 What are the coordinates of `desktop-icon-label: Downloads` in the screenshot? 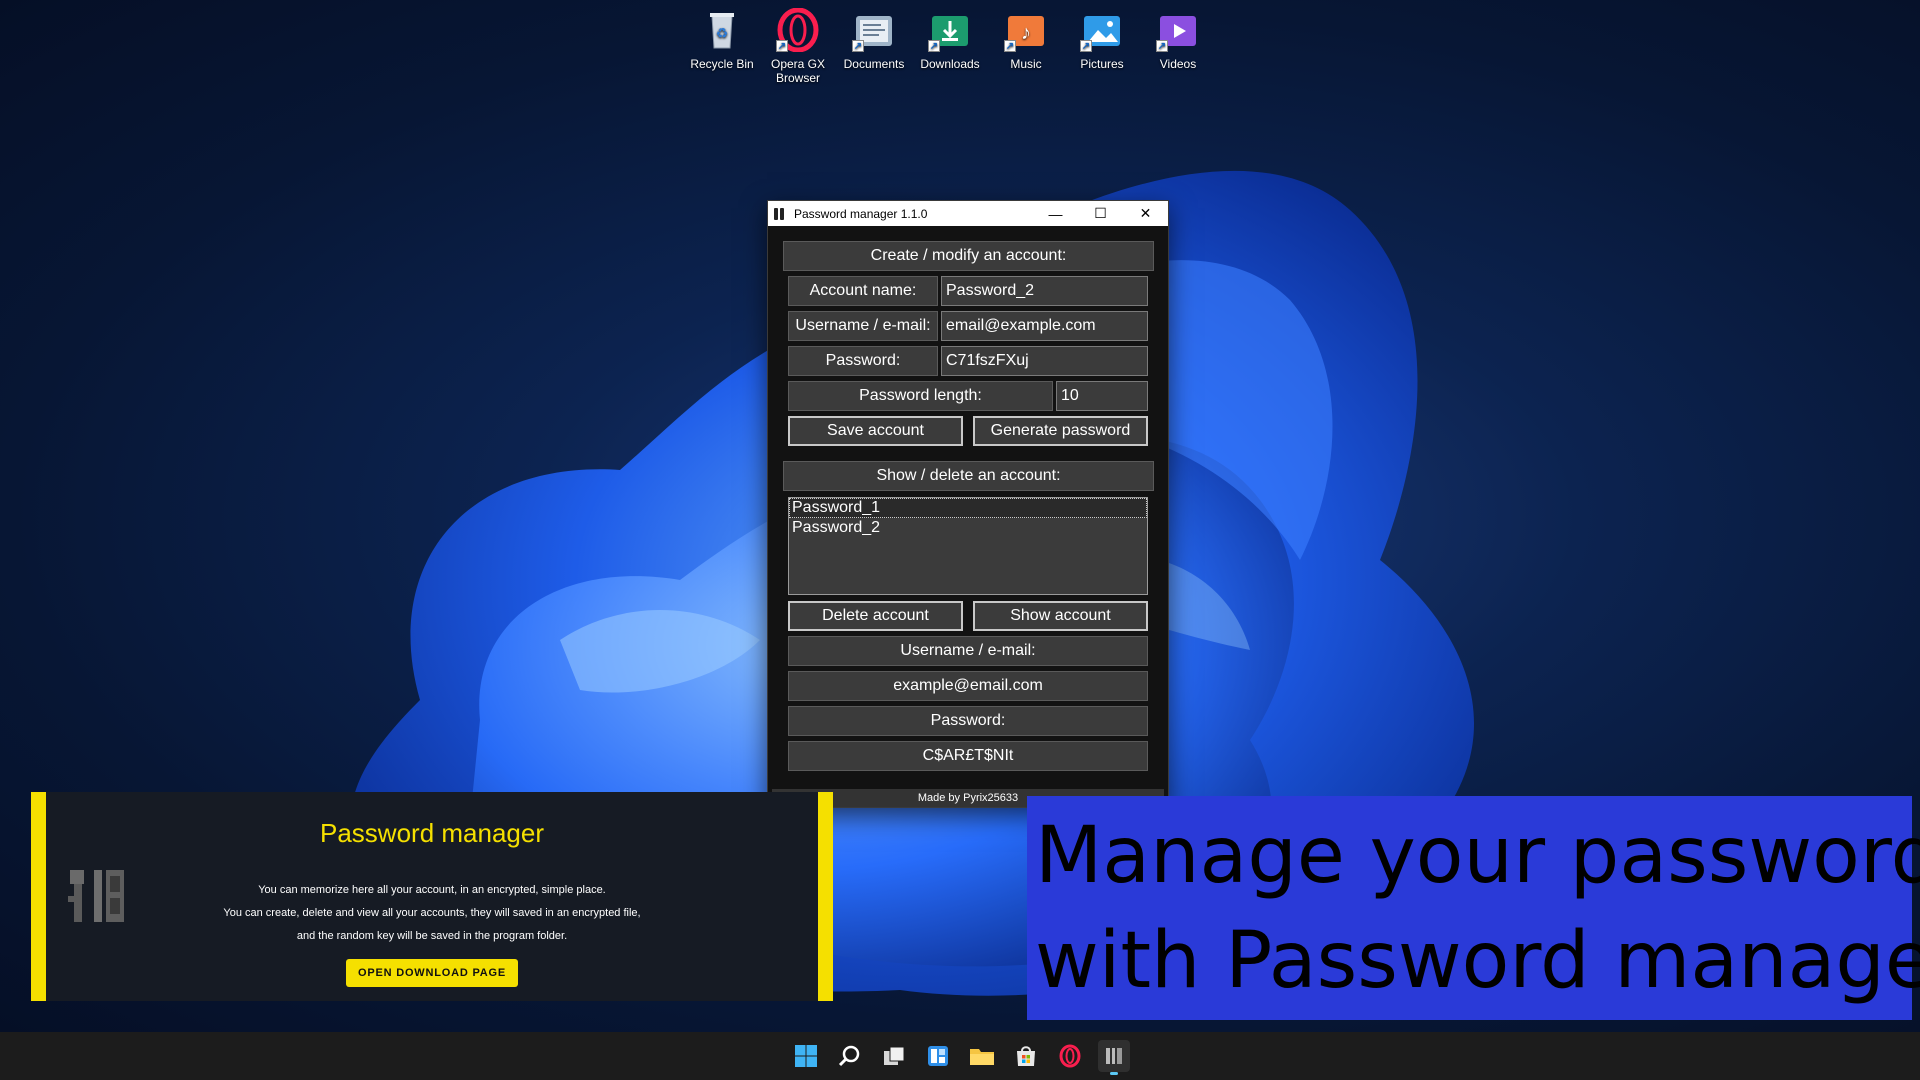 It's located at (950, 64).